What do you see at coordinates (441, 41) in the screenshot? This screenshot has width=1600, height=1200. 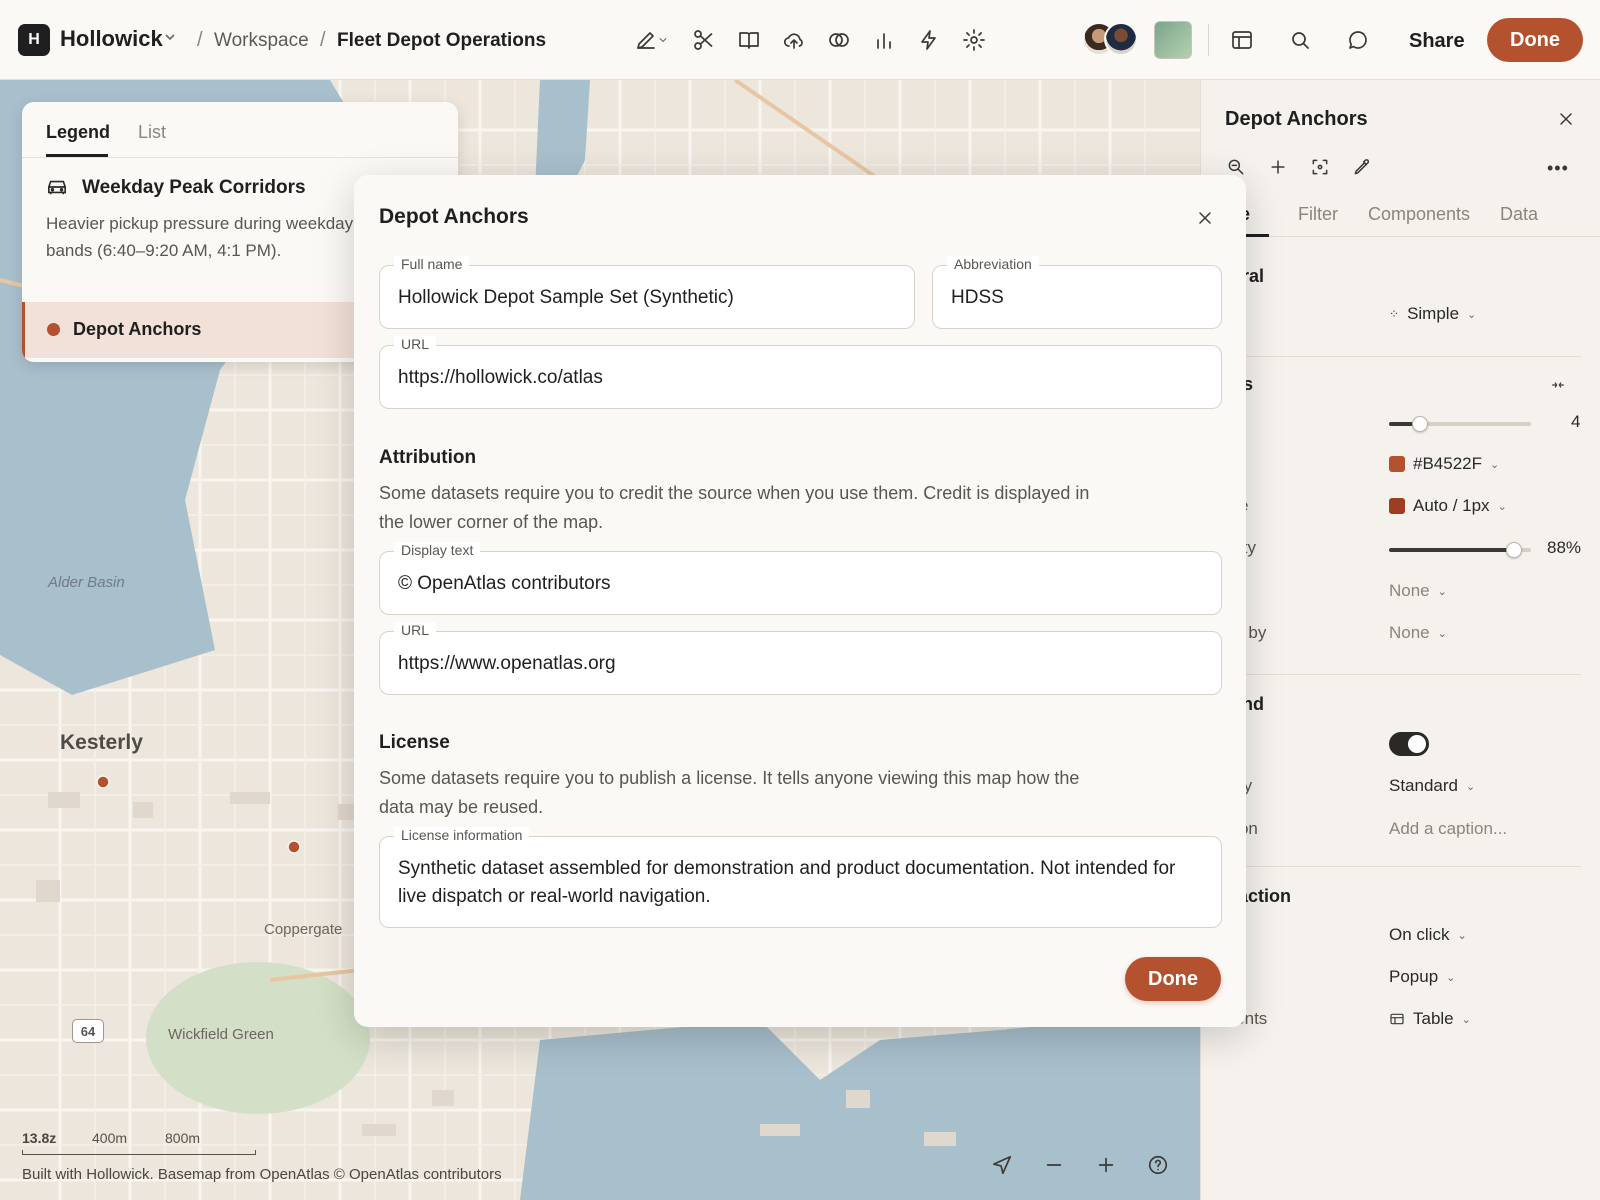 I see `breadcrumb-current: Fleet Depot Operations` at bounding box center [441, 41].